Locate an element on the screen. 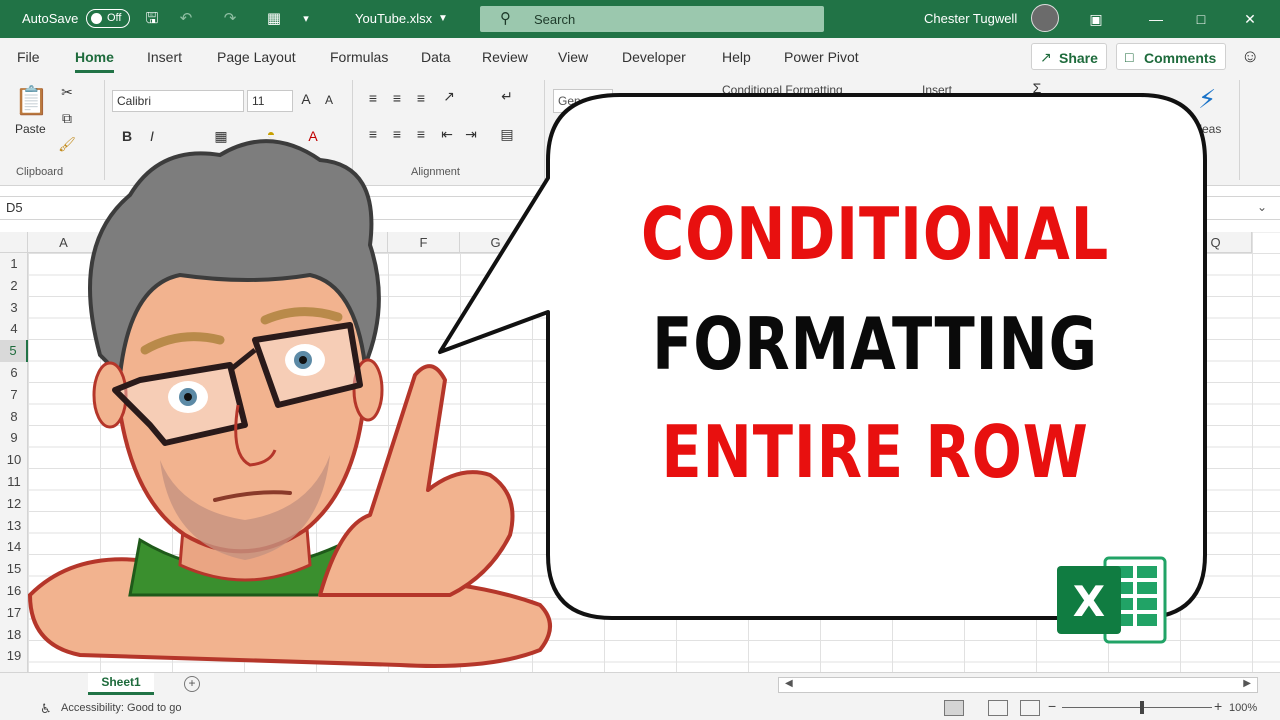 This screenshot has height=720, width=1280. headline-line-2: FORMATTING is located at coordinates (875, 344).